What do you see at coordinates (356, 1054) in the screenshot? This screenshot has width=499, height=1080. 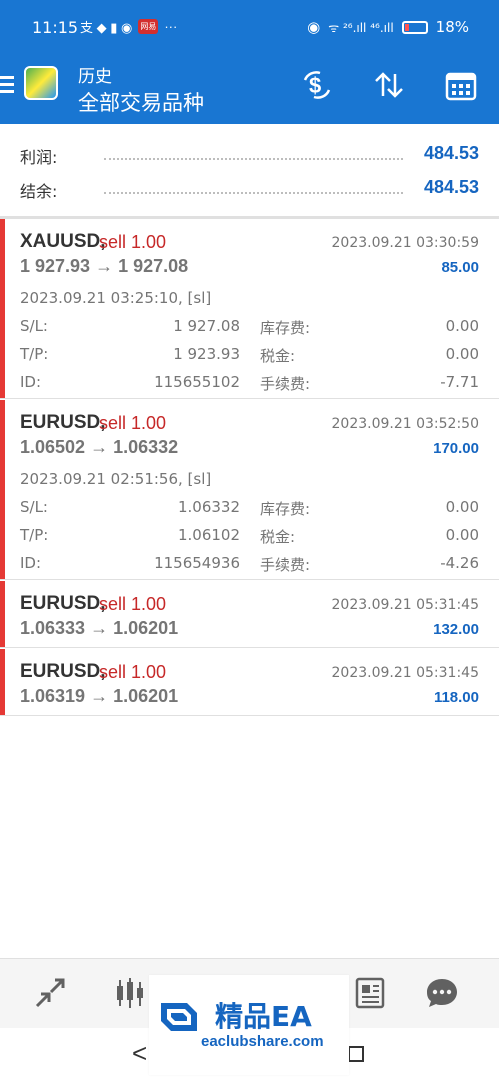 I see `recent-apps-icon` at bounding box center [356, 1054].